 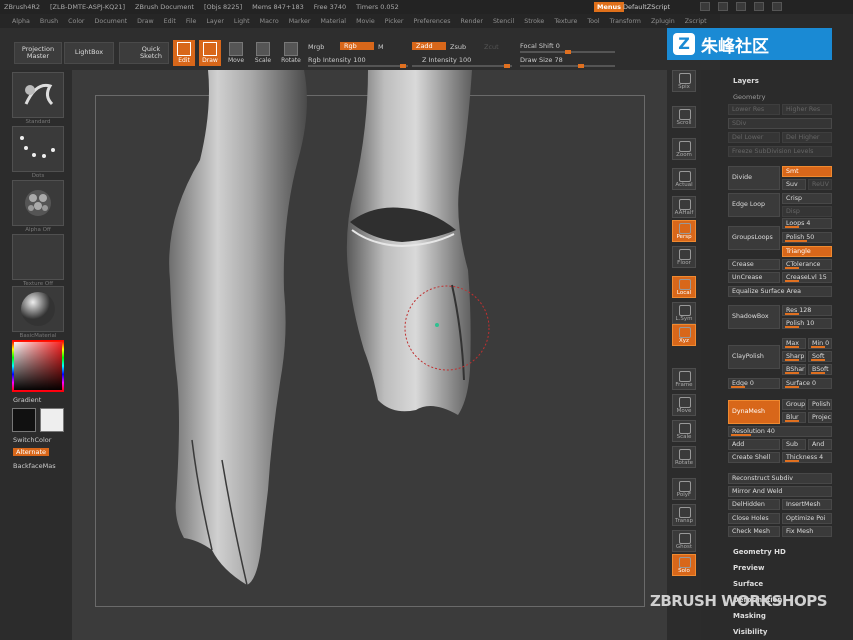 What do you see at coordinates (144, 53) in the screenshot?
I see `quick-sketch-button: Quick Sketch` at bounding box center [144, 53].